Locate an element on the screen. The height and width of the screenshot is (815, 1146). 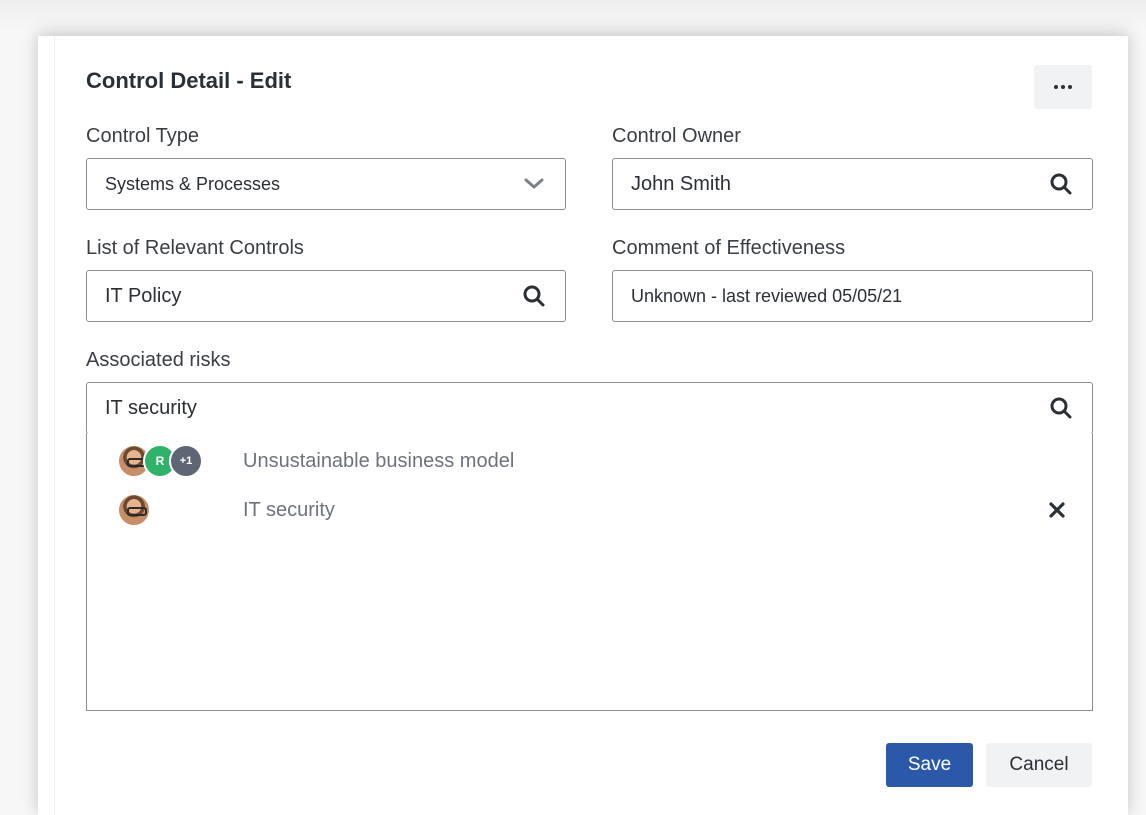
avatar is located at coordinates (134, 510).